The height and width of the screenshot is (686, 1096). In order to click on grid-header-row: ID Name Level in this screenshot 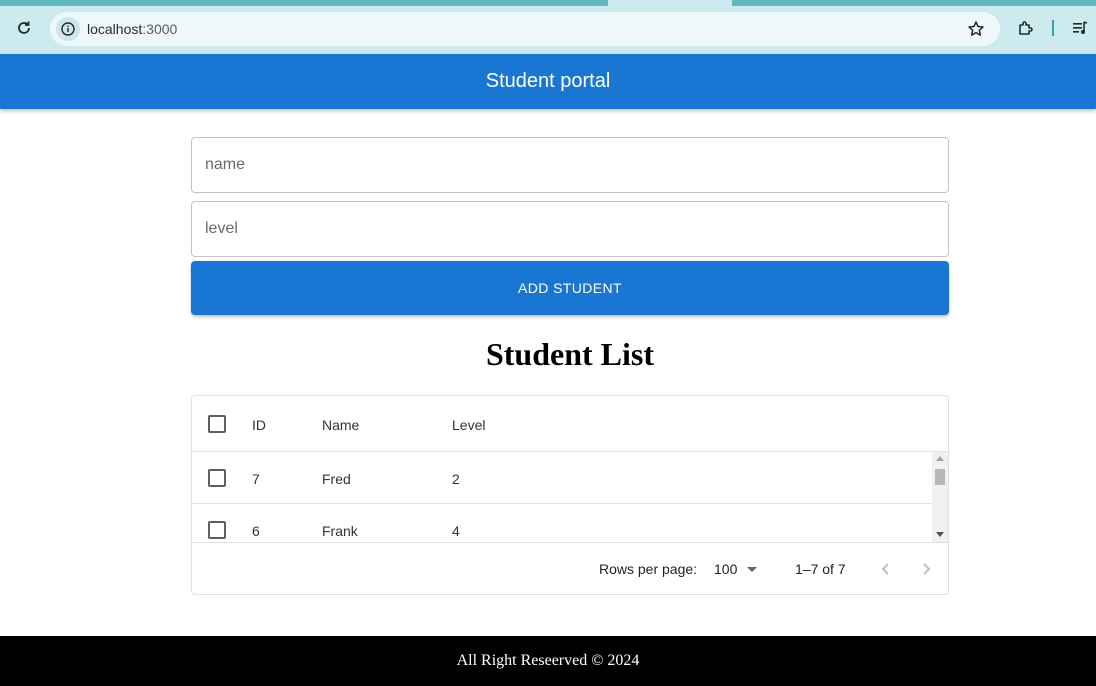, I will do `click(570, 424)`.